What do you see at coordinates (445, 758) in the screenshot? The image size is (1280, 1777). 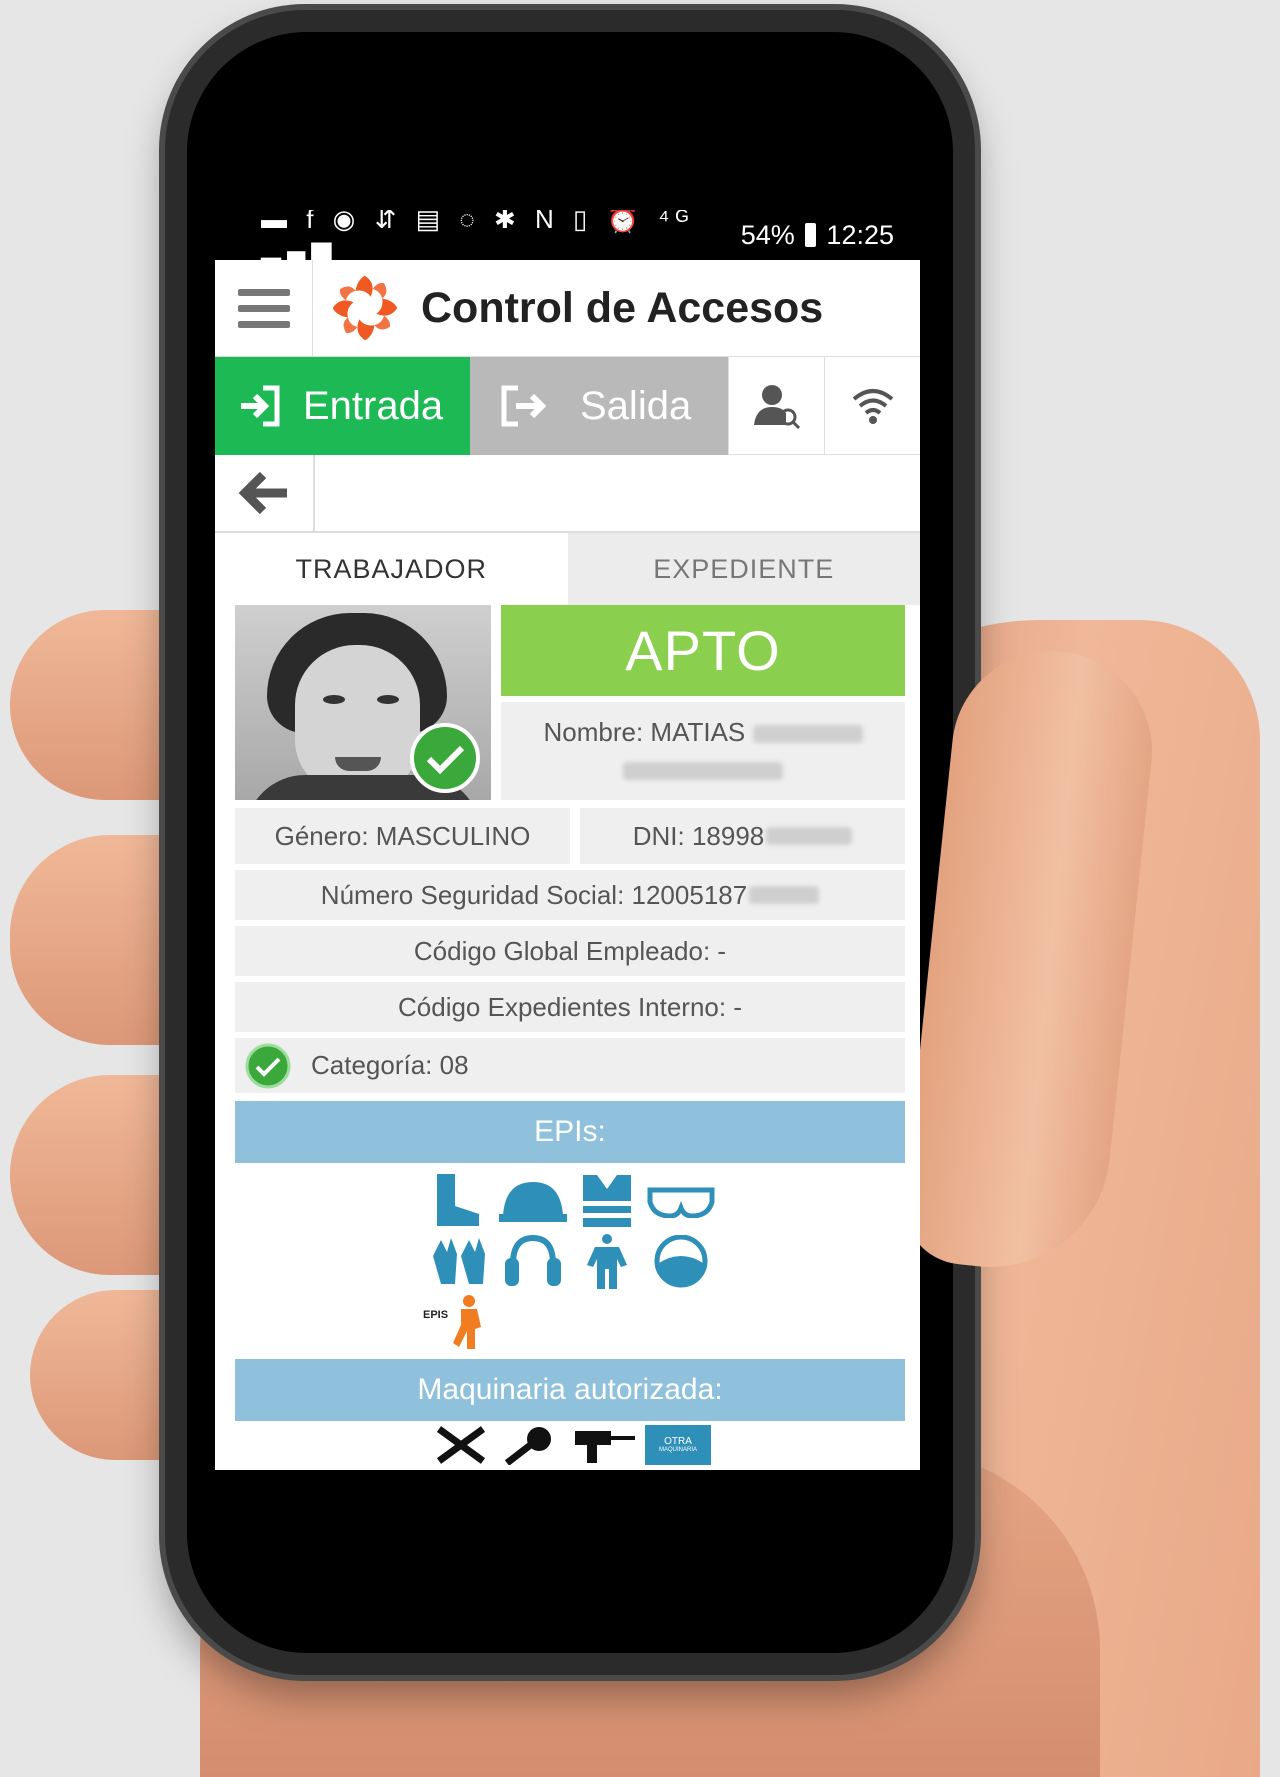 I see `verified-check-icon` at bounding box center [445, 758].